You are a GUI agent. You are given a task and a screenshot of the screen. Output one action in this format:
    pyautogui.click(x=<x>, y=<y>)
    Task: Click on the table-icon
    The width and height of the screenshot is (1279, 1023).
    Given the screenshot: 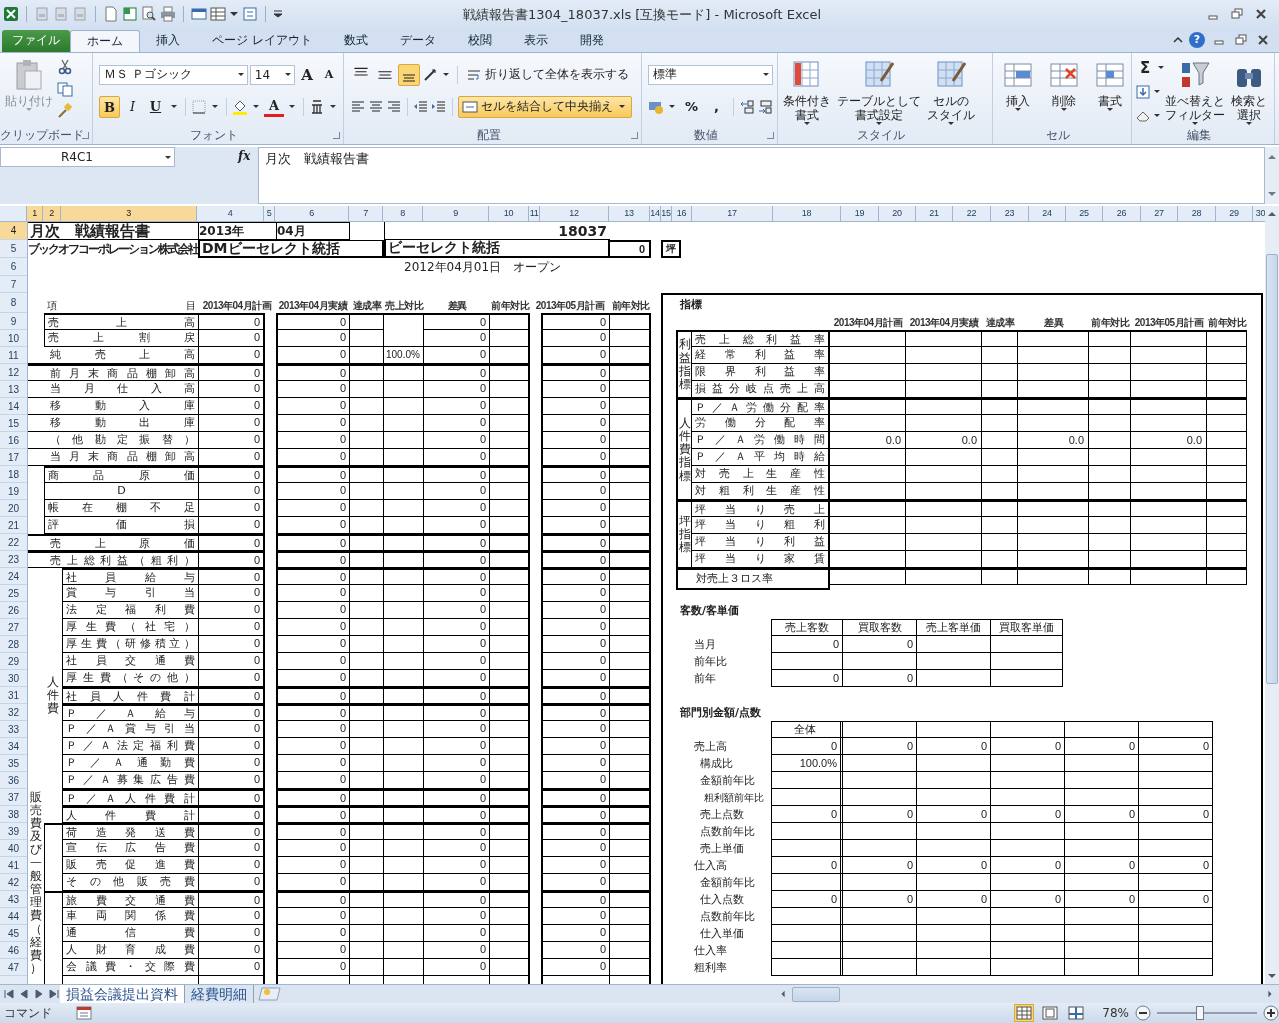 What is the action you would take?
    pyautogui.click(x=218, y=13)
    